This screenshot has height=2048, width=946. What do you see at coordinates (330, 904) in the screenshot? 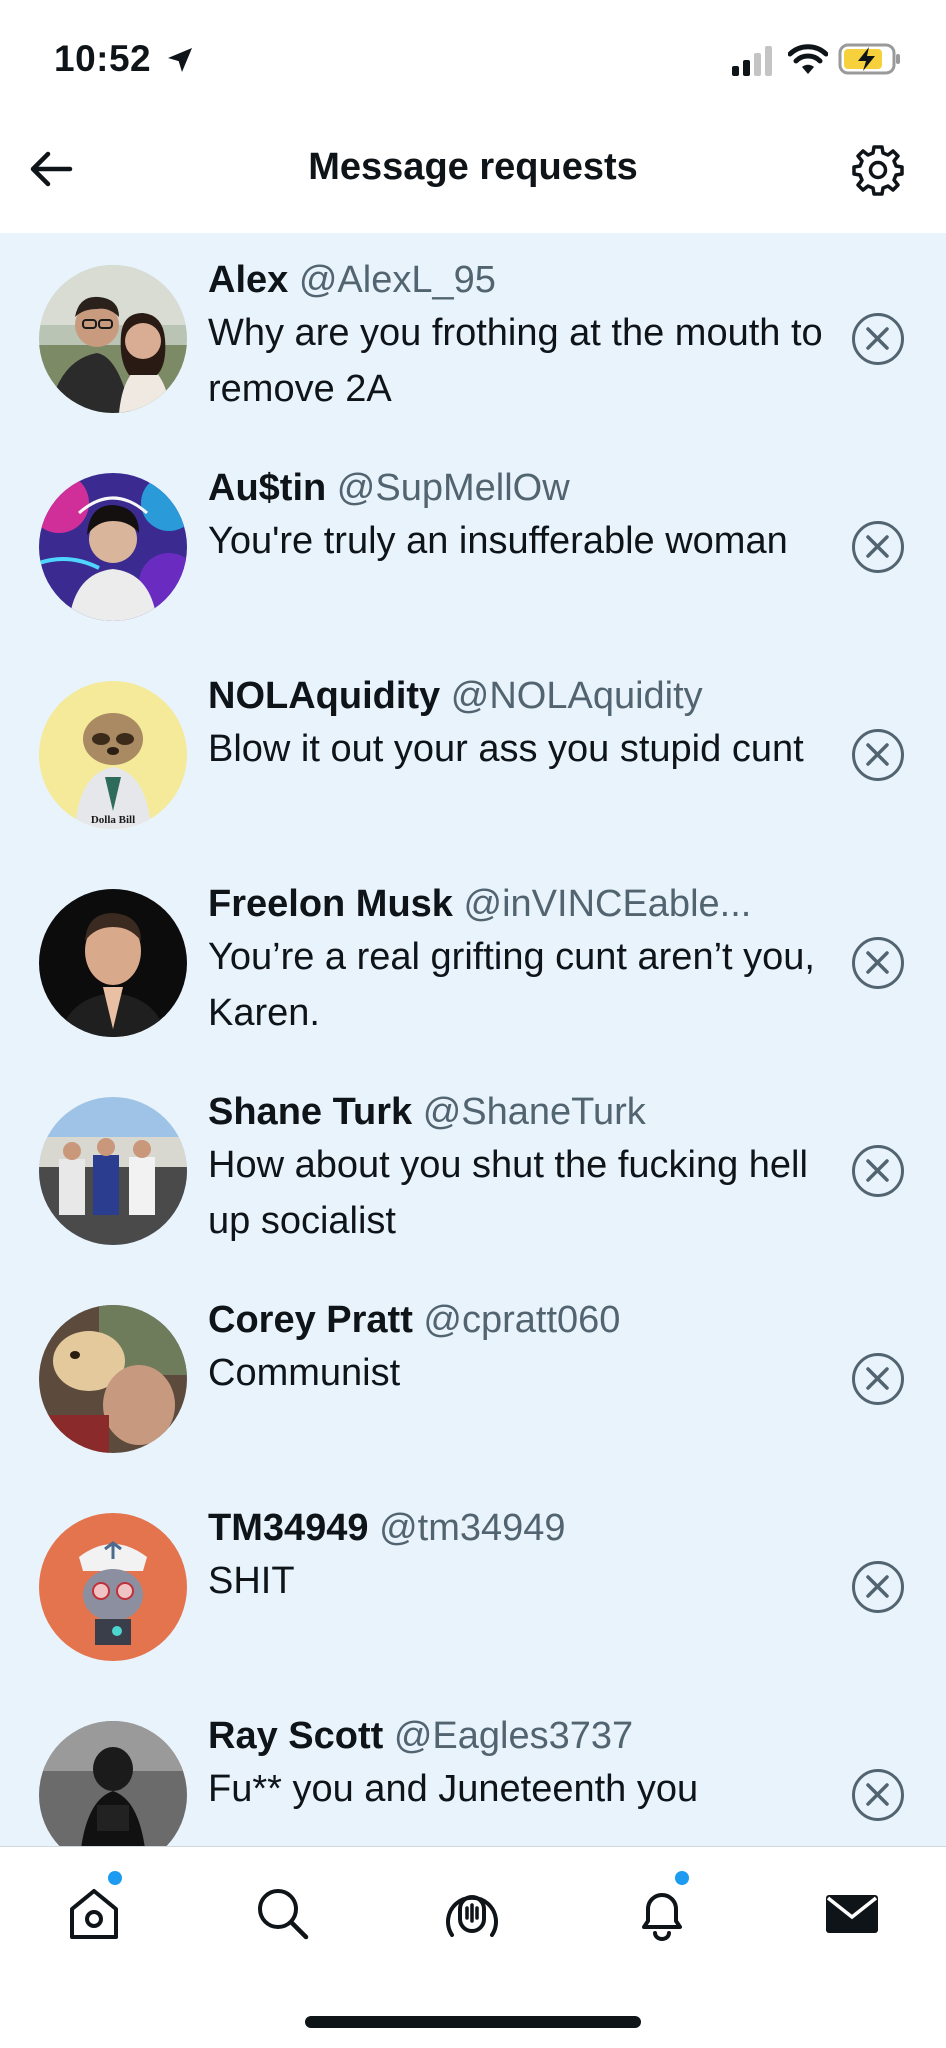
I see `display-name: Freelon Musk` at bounding box center [330, 904].